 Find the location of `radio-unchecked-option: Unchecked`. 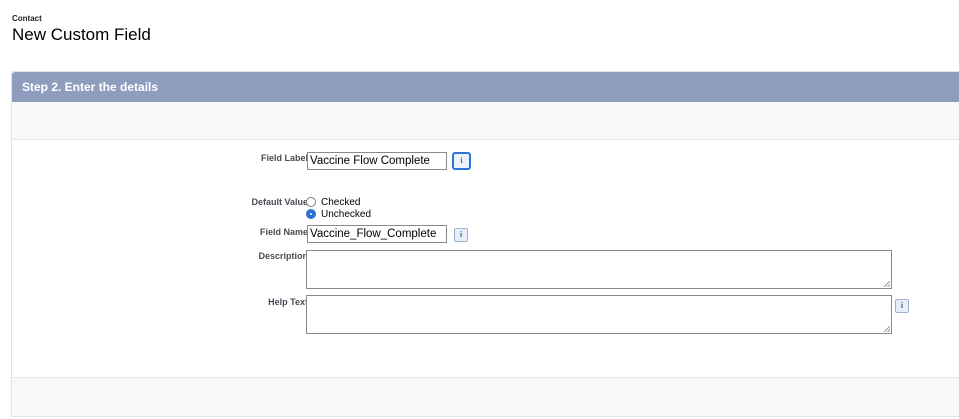

radio-unchecked-option: Unchecked is located at coordinates (338, 214).